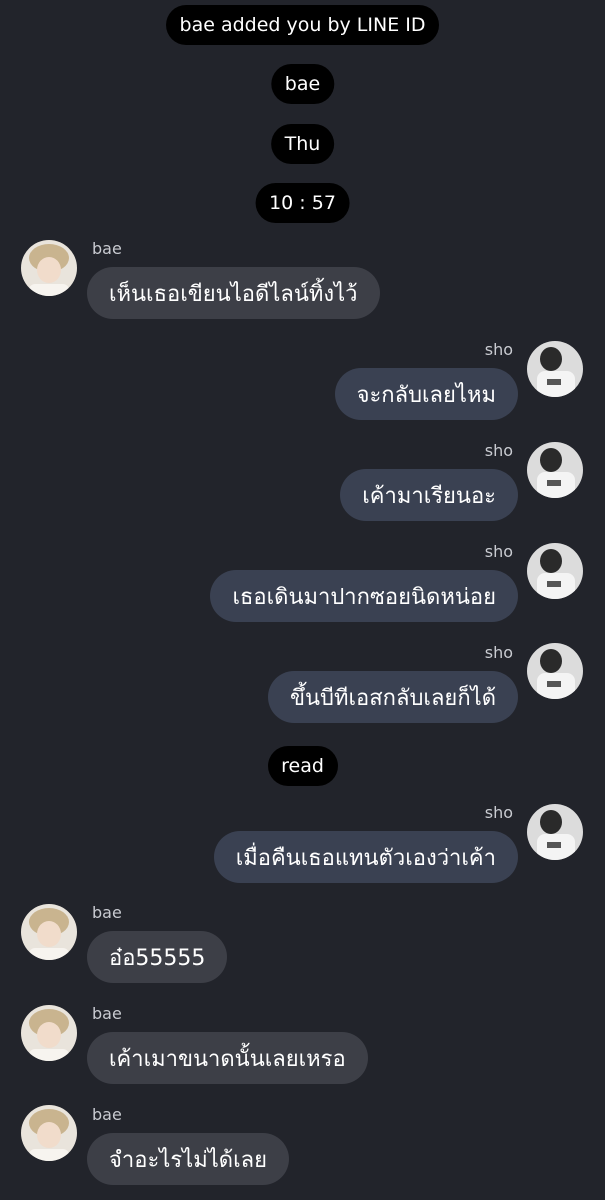  I want to click on message-text: เธอเดินมาปากซอยนิดหน่อย, so click(364, 597).